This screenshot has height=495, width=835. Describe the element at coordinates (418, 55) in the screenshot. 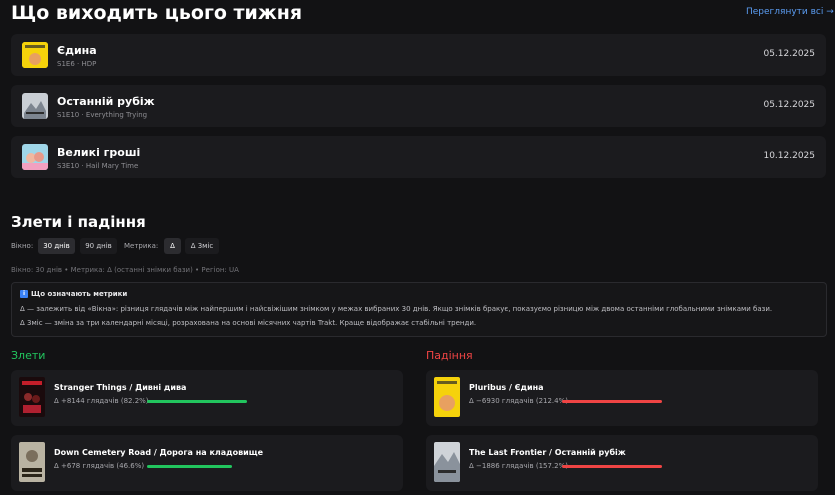

I see `episode-card: Єдина S1E6 · HDP 05.12.2025` at that location.